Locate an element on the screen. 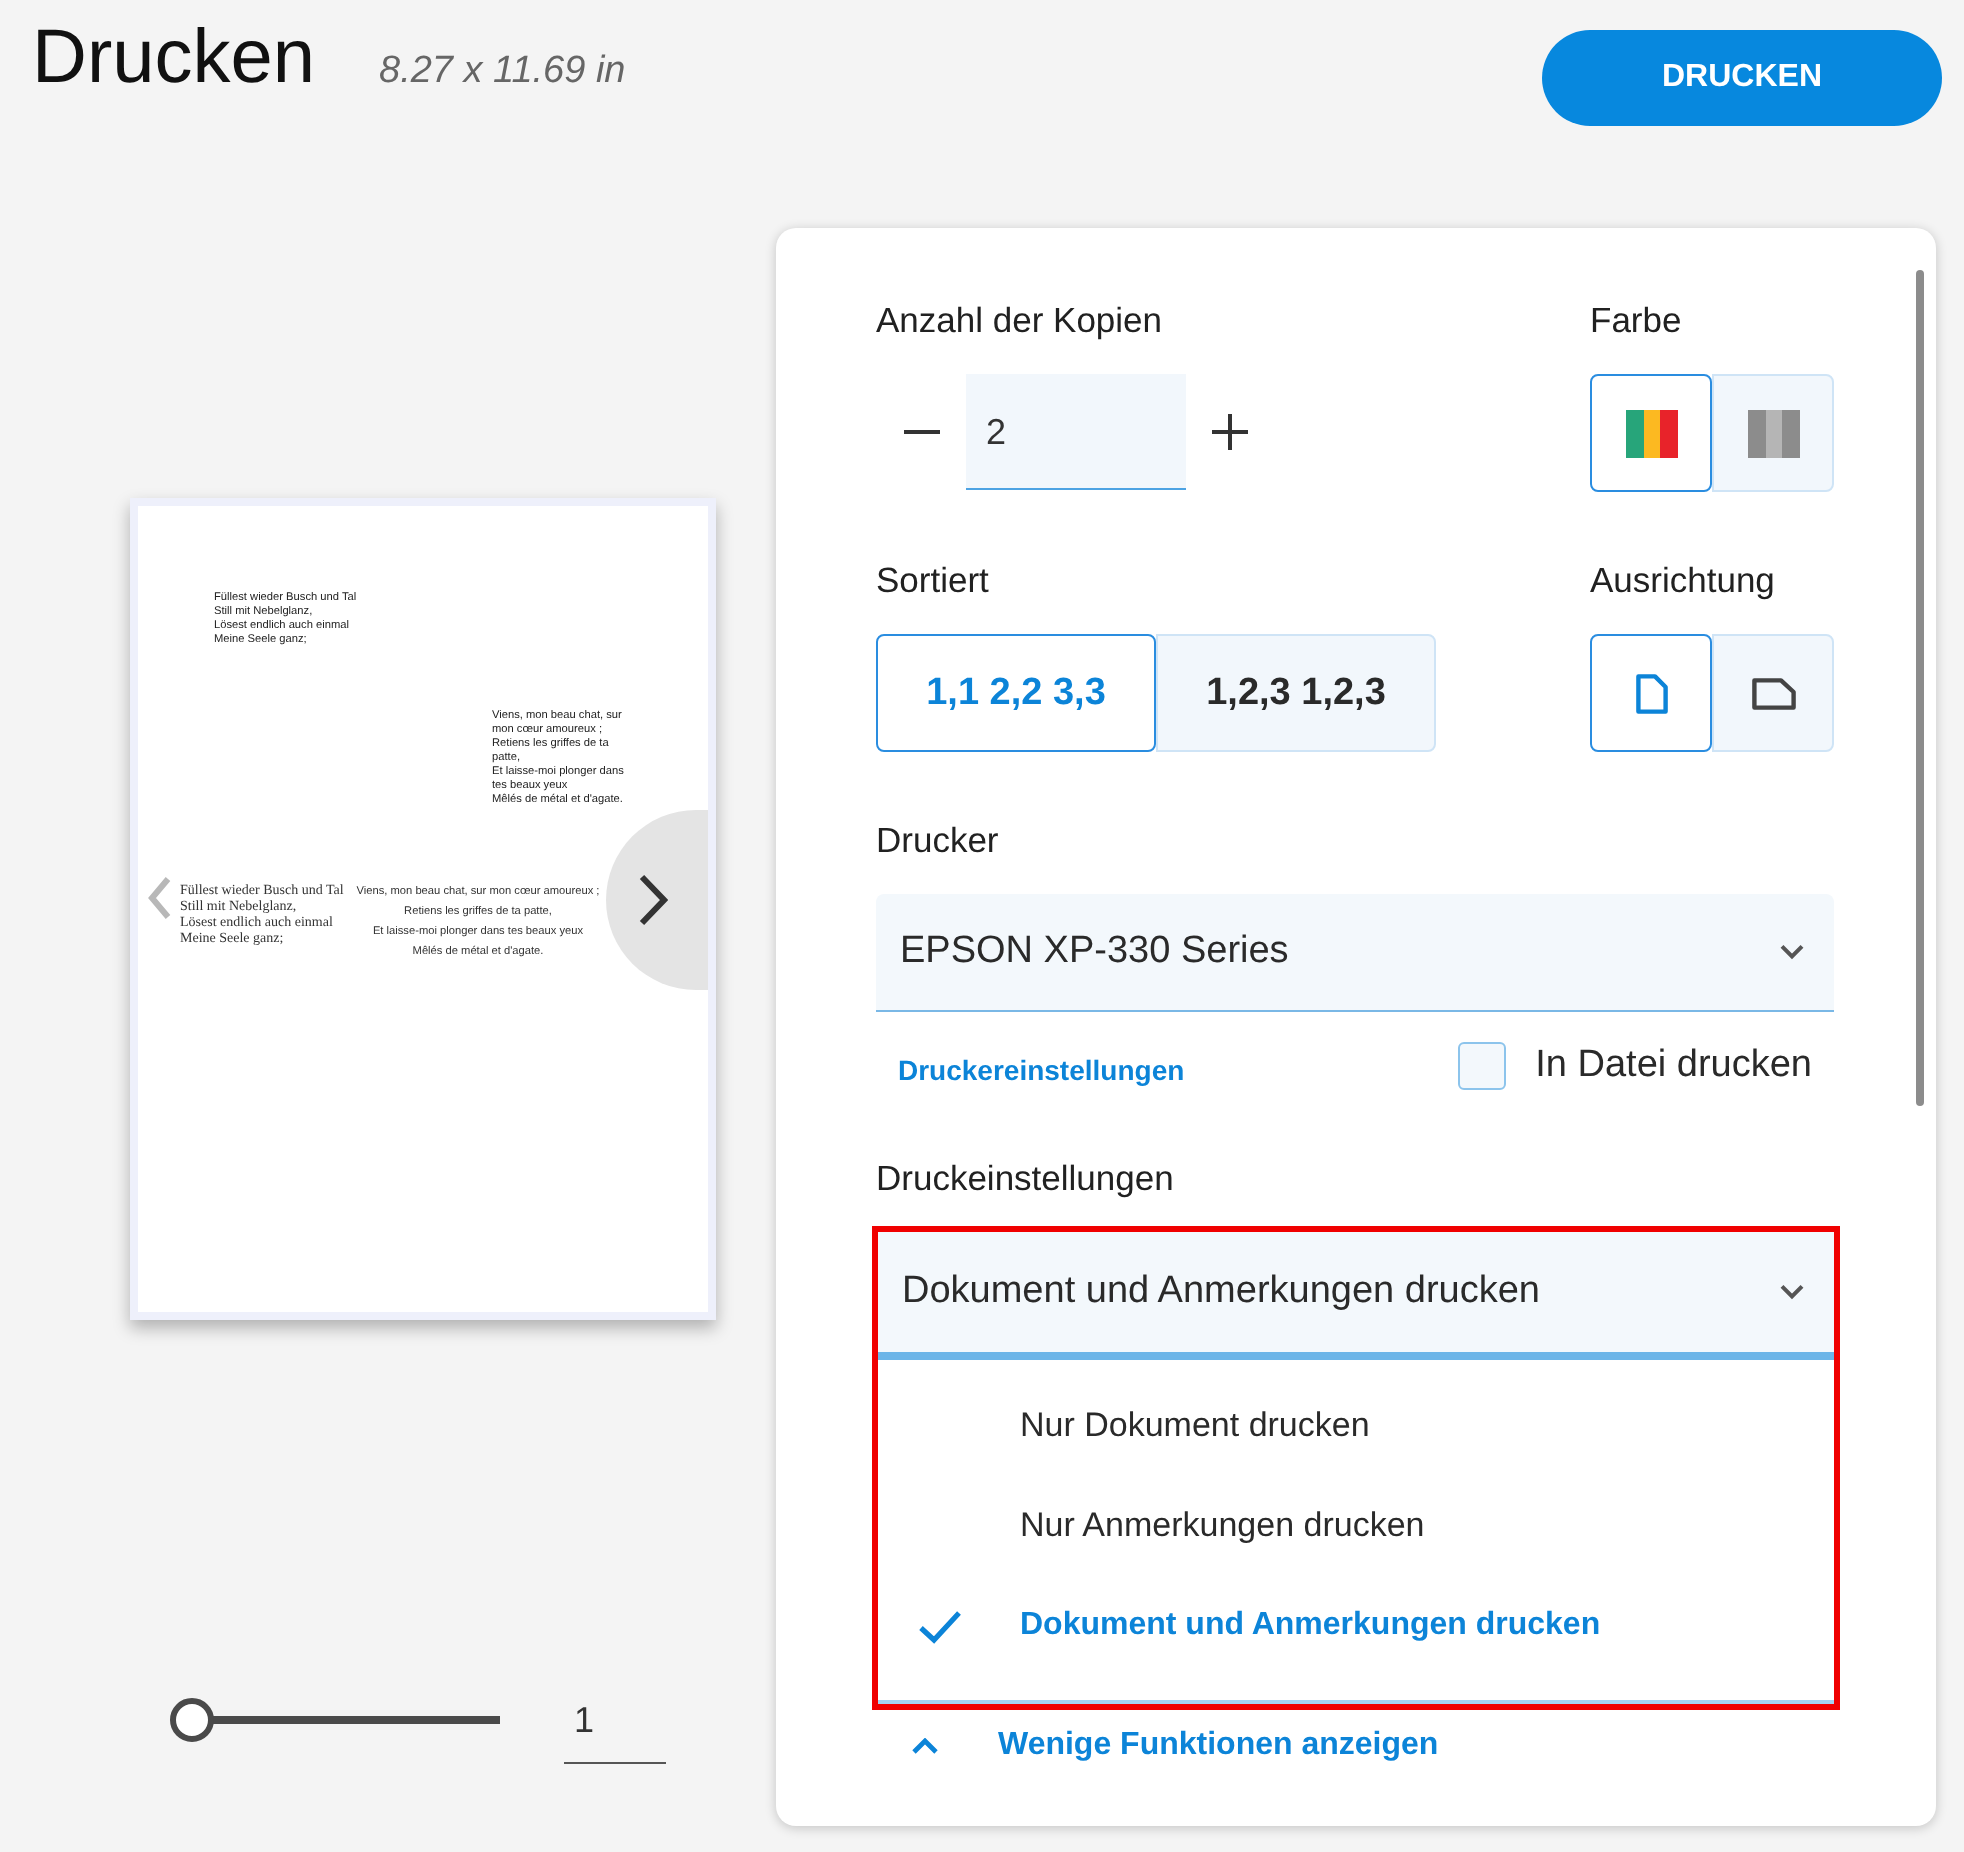 Image resolution: width=1964 pixels, height=1852 pixels. orientation-option is located at coordinates (1651, 693).